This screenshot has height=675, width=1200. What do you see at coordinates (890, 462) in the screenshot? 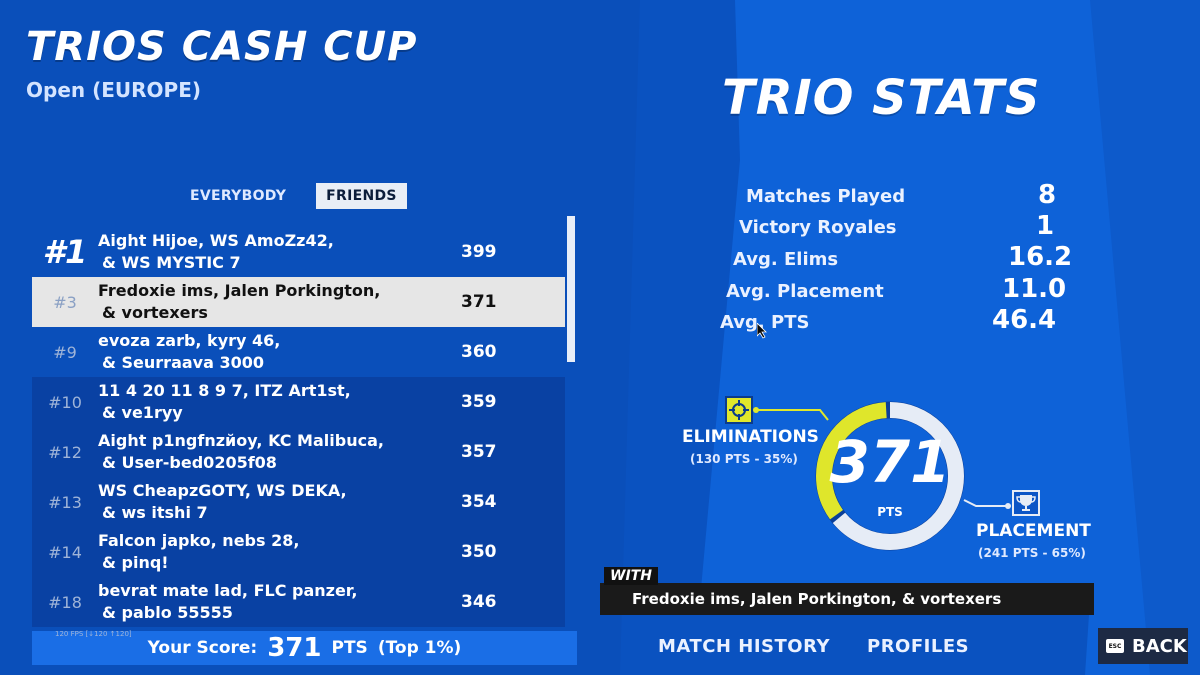
I see `donut-total: 371` at bounding box center [890, 462].